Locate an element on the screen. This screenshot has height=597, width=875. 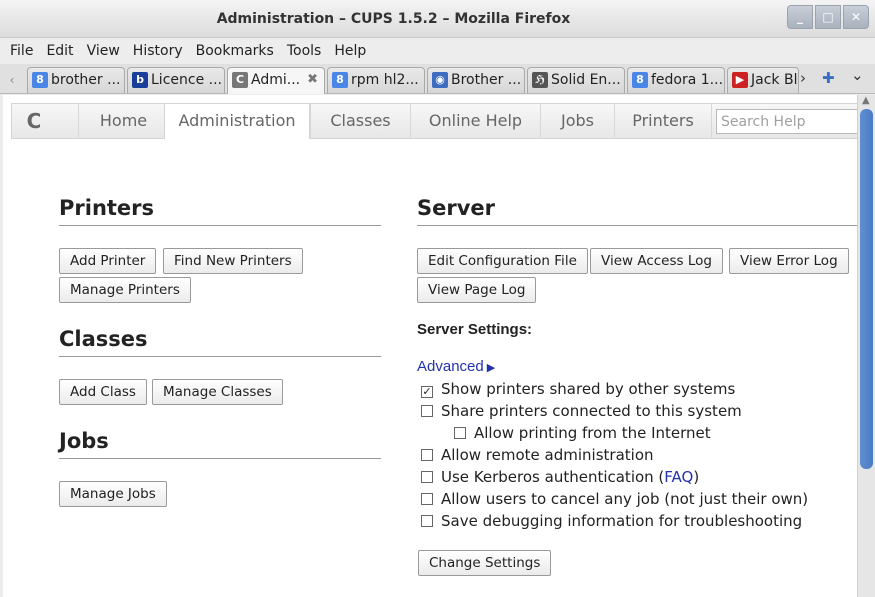
checkbox-kerberos is located at coordinates (427, 477).